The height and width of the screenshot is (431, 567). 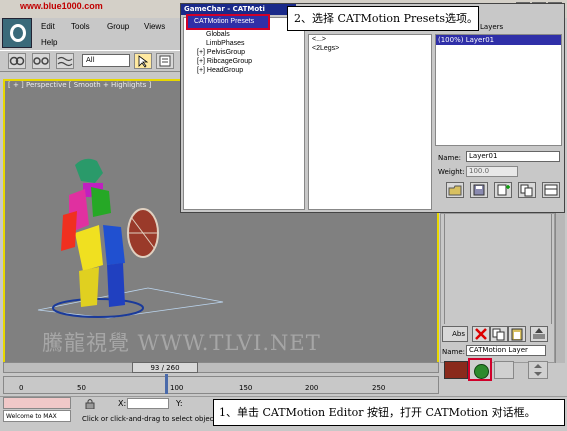 I want to click on link-icon, so click(x=17, y=61).